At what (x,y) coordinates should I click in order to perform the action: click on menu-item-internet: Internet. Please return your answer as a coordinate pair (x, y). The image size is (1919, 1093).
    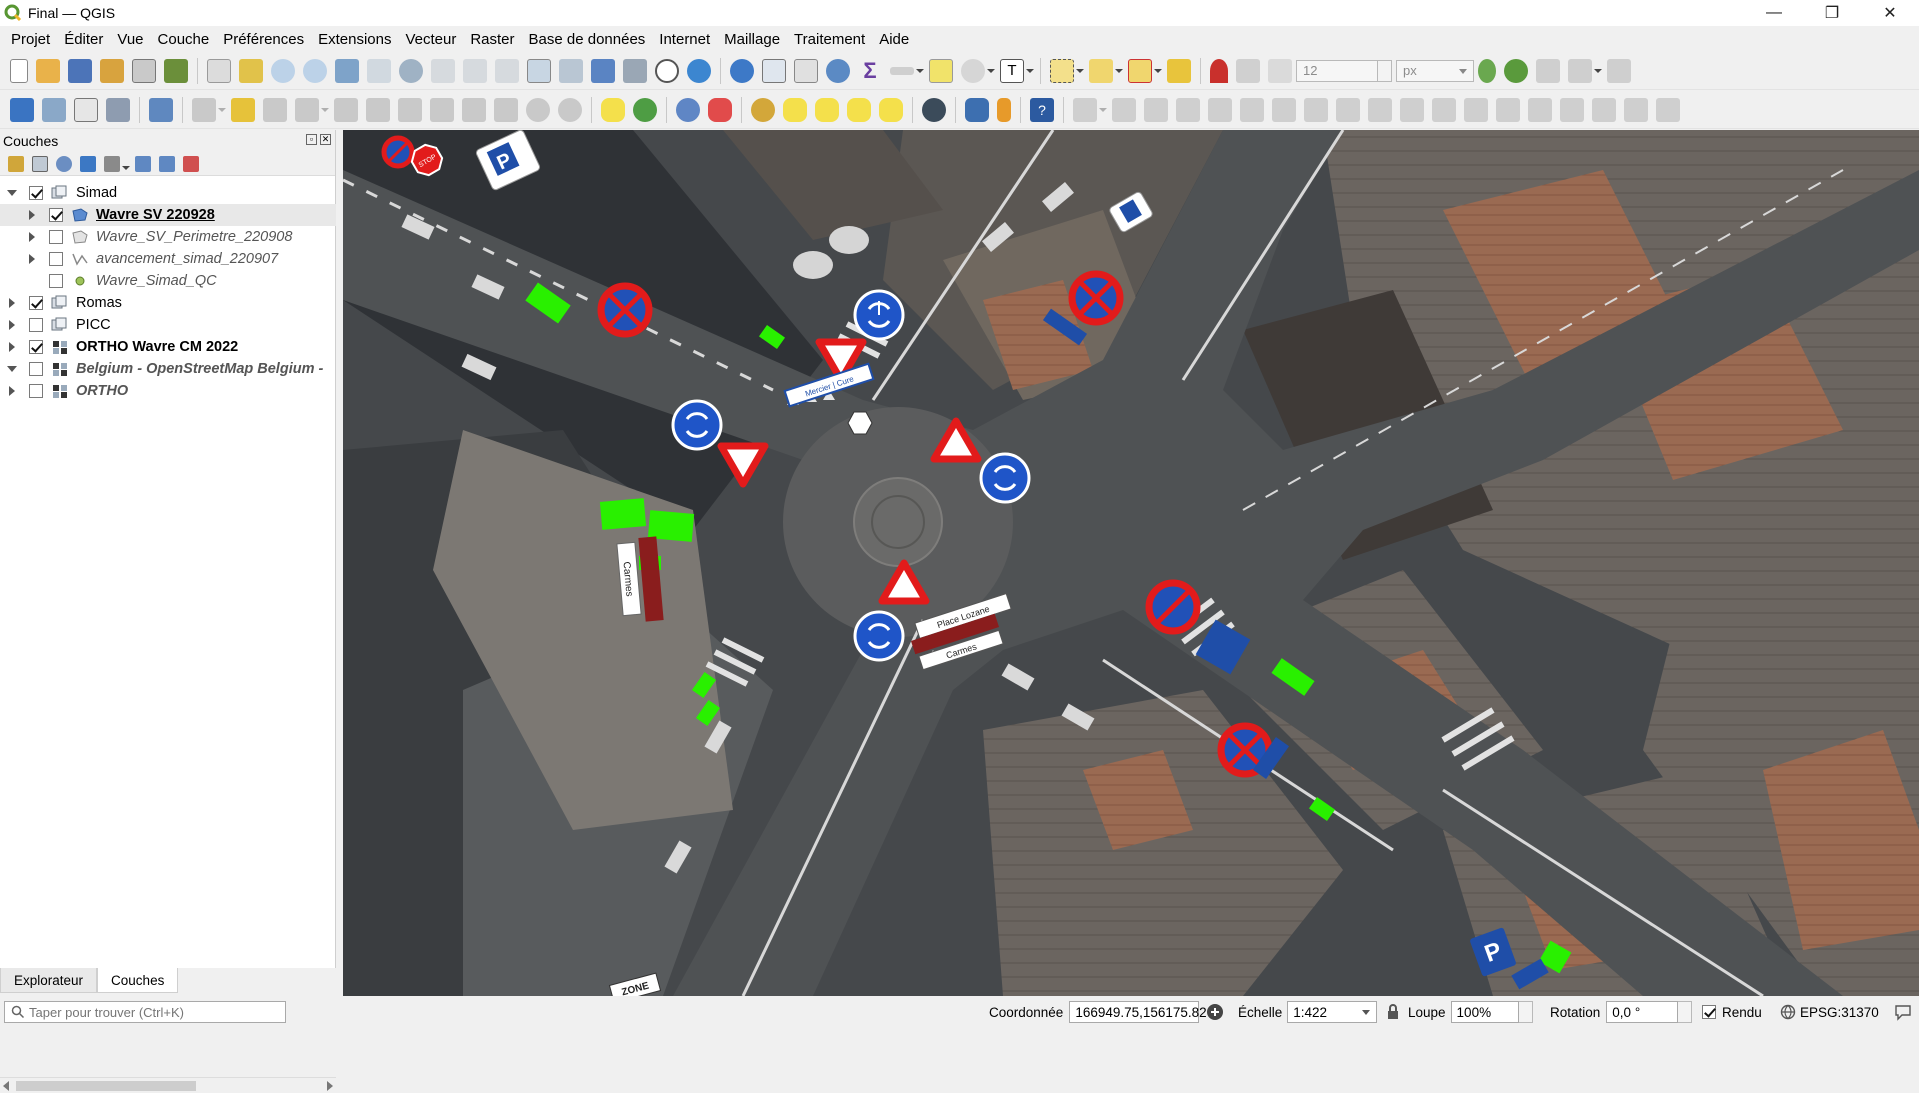
    Looking at the image, I should click on (684, 39).